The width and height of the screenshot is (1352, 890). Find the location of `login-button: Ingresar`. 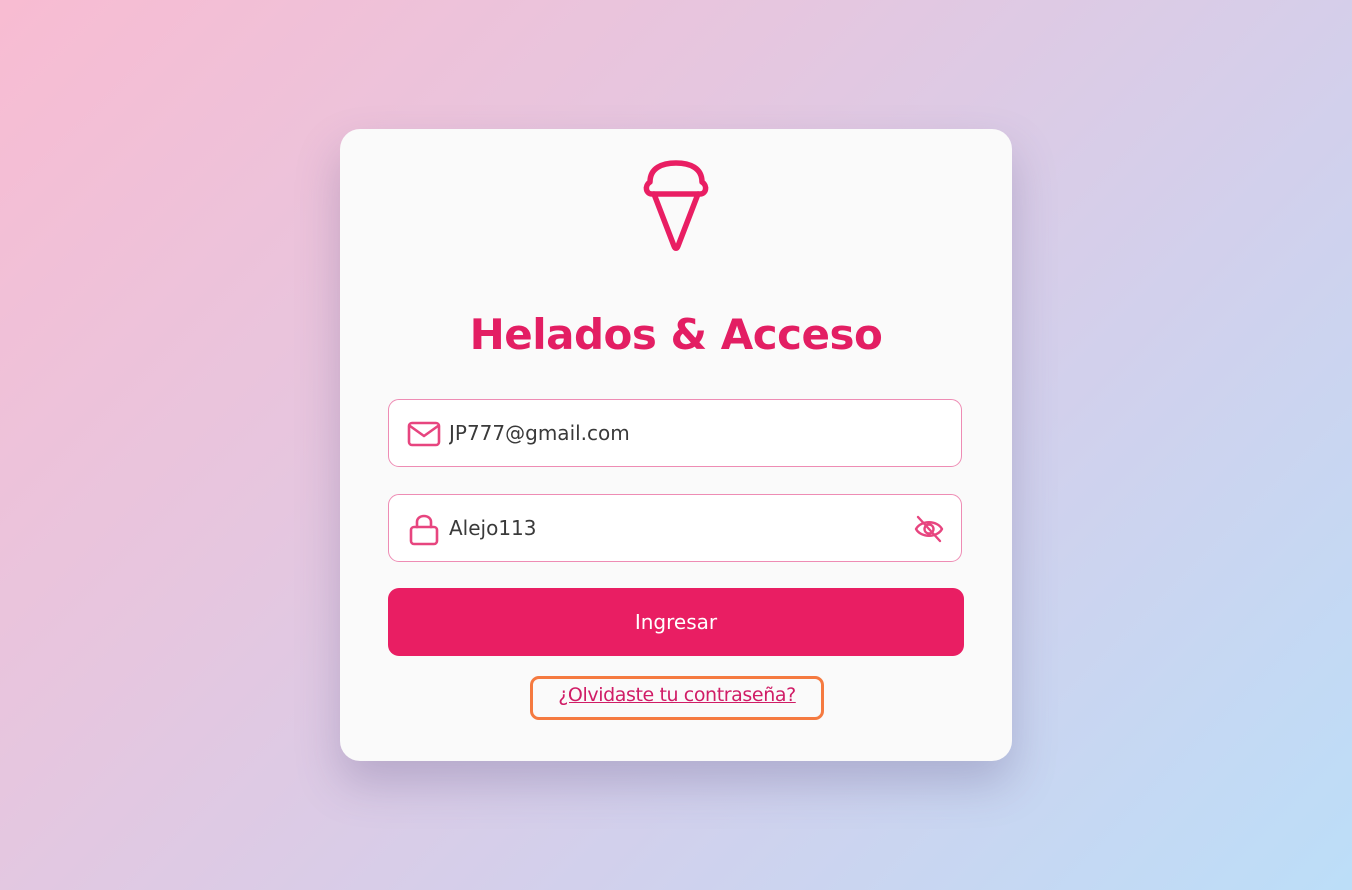

login-button: Ingresar is located at coordinates (676, 622).